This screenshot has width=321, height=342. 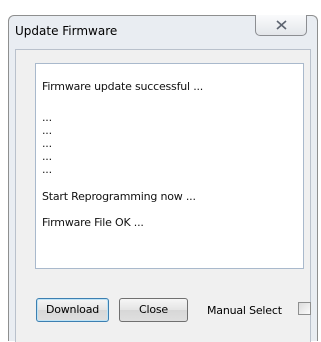 I want to click on manual-select-checkbox, so click(x=304, y=308).